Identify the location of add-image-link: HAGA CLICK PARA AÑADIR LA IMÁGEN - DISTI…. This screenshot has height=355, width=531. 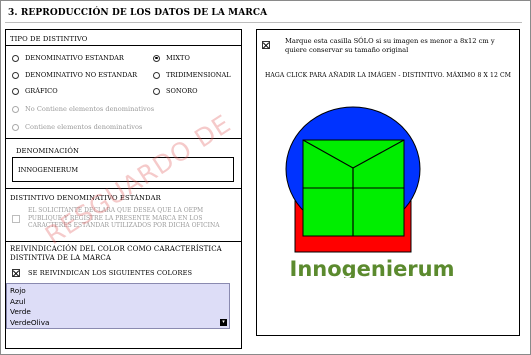
(388, 75).